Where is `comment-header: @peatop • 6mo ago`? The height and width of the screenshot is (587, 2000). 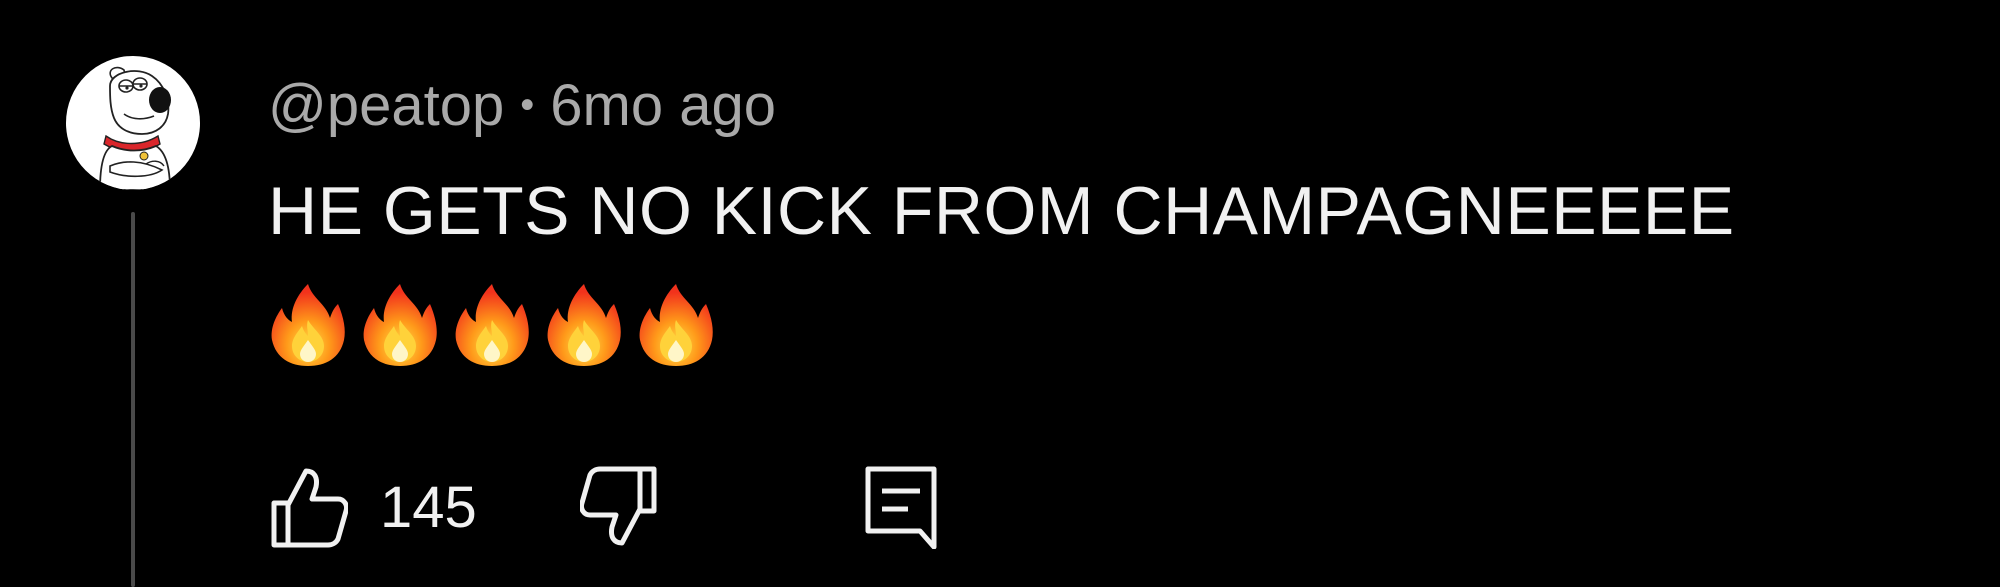
comment-header: @peatop • 6mo ago is located at coordinates (522, 105).